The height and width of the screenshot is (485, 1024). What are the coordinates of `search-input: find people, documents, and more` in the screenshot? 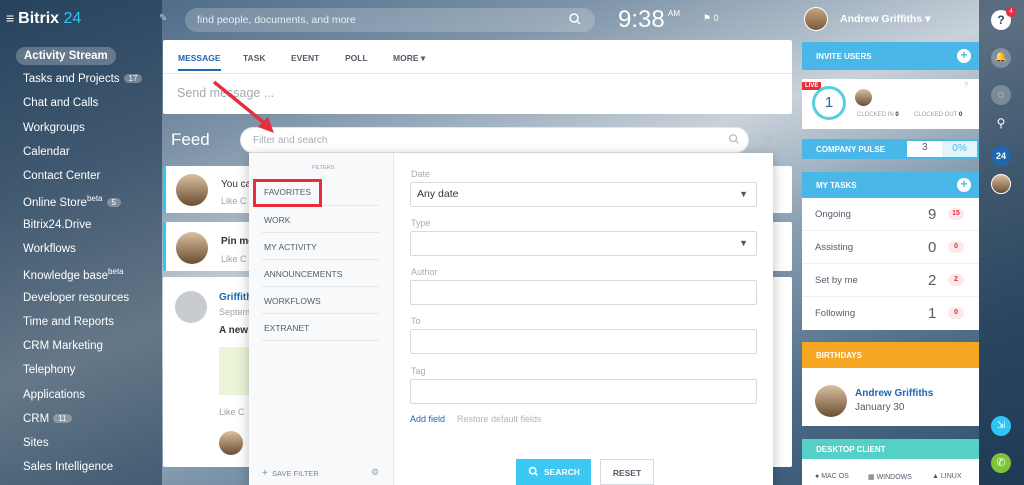 It's located at (390, 20).